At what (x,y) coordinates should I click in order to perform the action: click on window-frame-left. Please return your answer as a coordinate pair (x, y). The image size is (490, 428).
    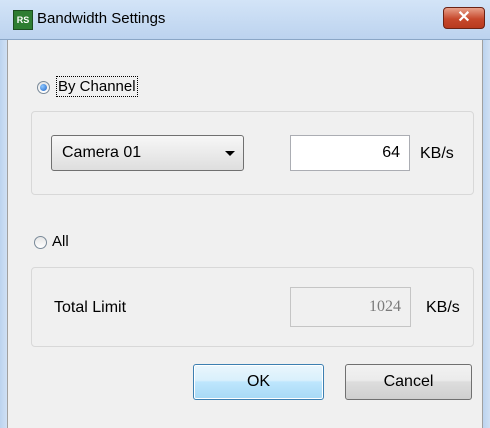
    Looking at the image, I should click on (3, 234).